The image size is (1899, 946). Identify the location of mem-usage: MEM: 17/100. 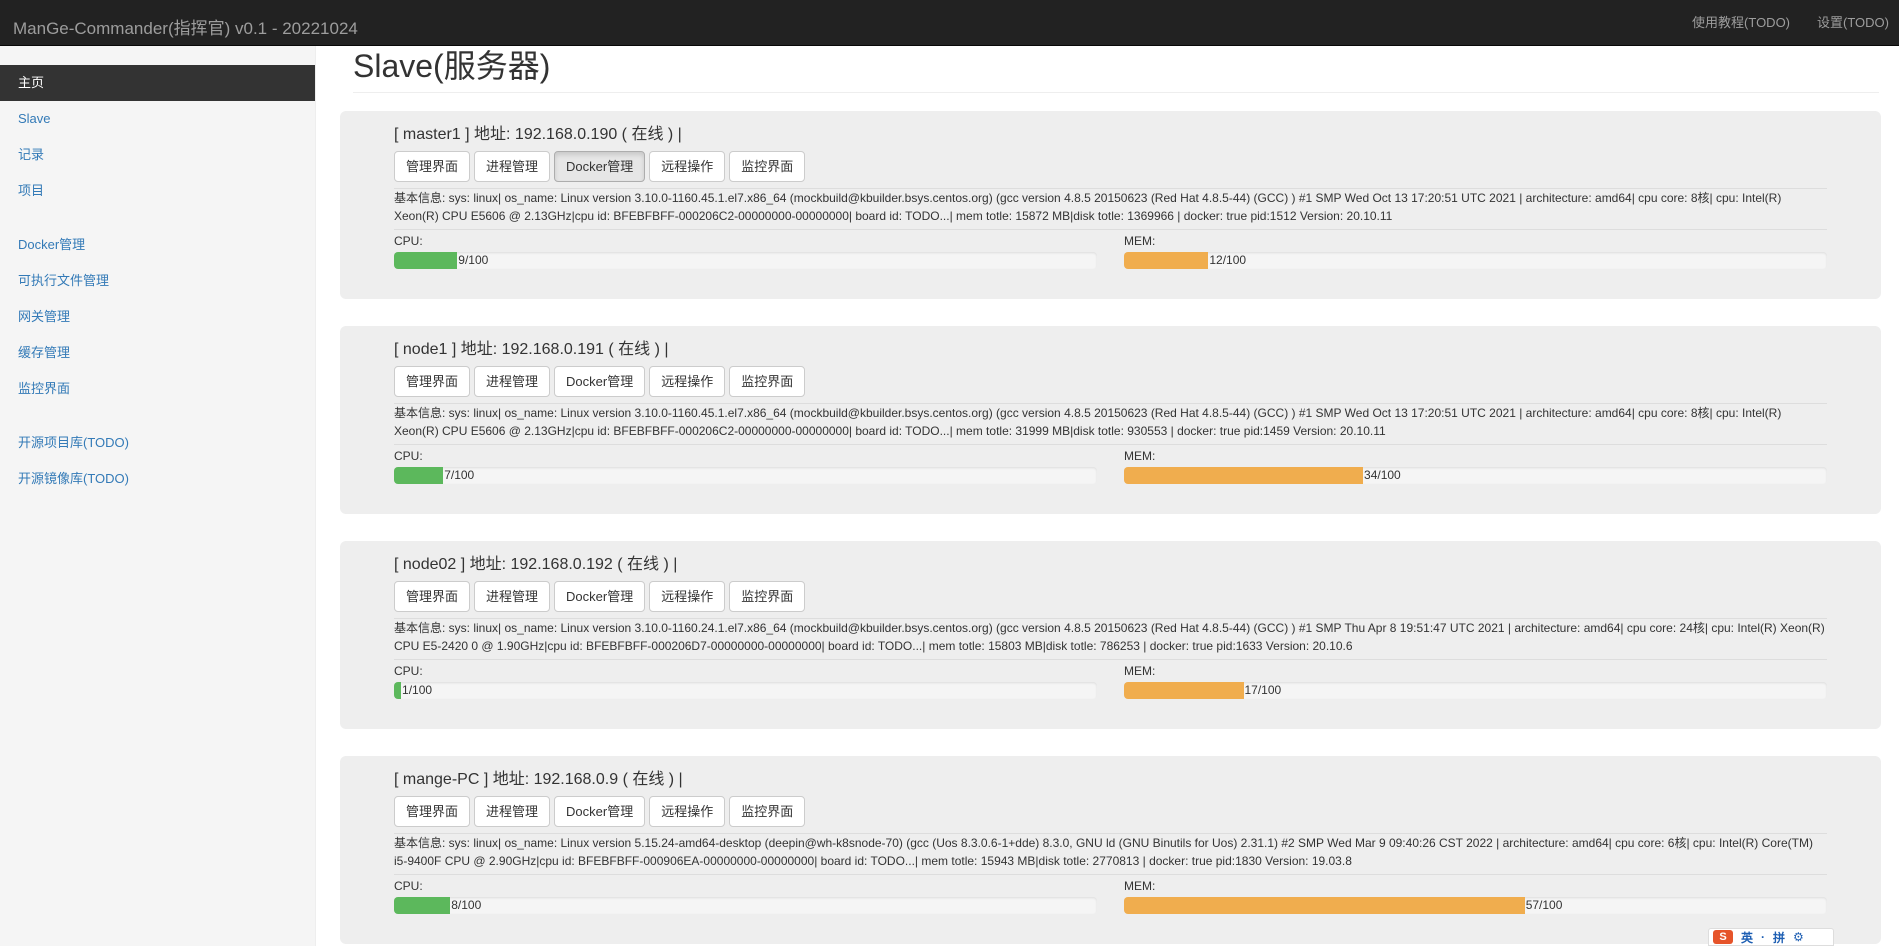
(1475, 681).